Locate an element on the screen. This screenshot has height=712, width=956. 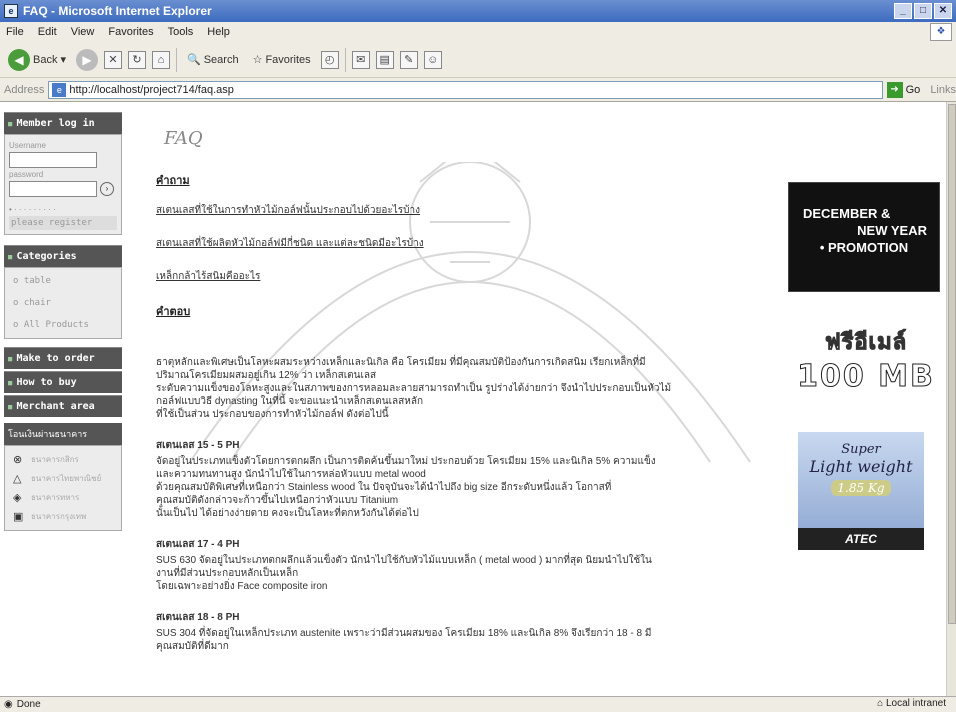
search-icon: 🔍 is located at coordinates (194, 60).